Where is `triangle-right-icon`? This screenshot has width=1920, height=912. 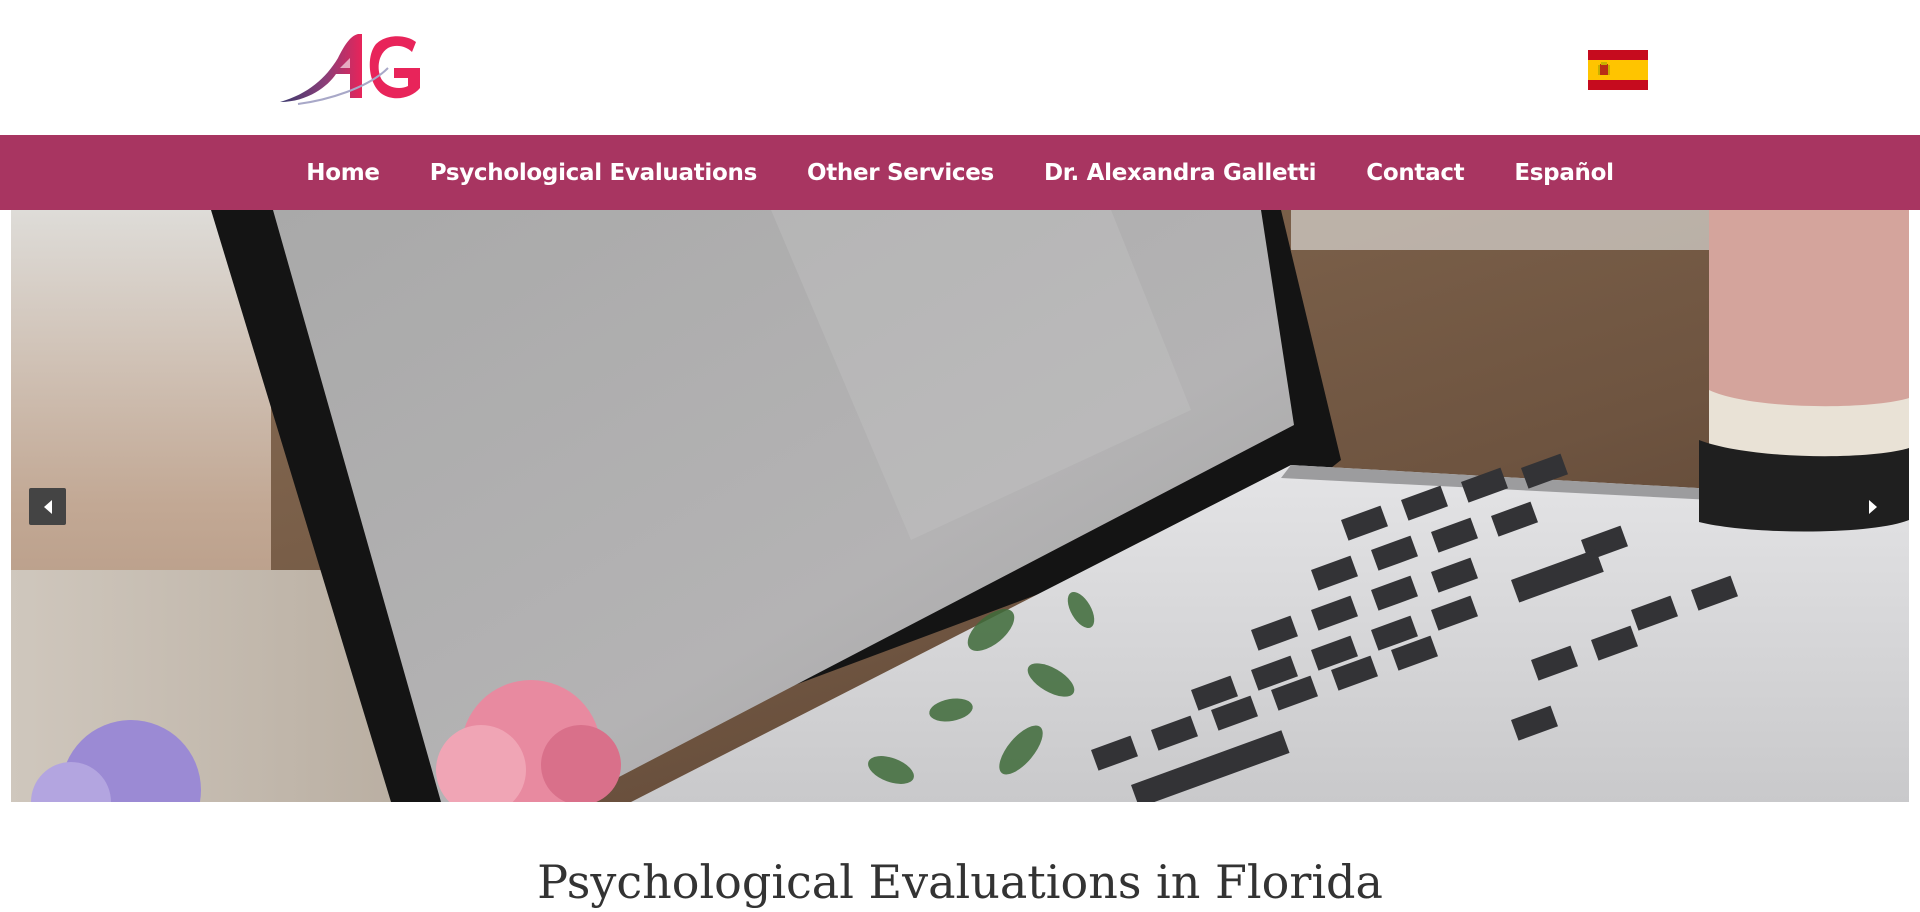 triangle-right-icon is located at coordinates (1872, 506).